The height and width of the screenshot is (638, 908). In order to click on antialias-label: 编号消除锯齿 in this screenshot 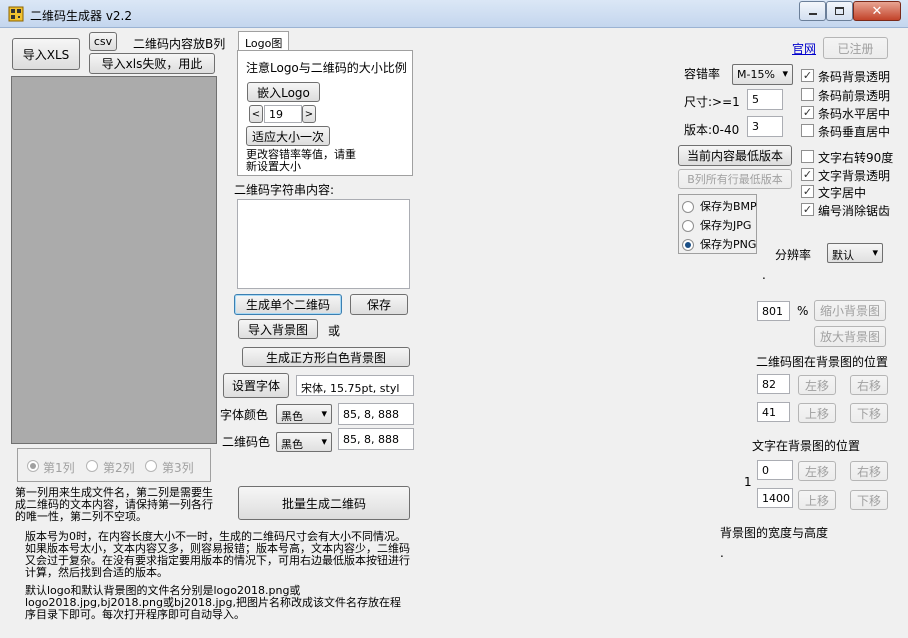, I will do `click(854, 211)`.